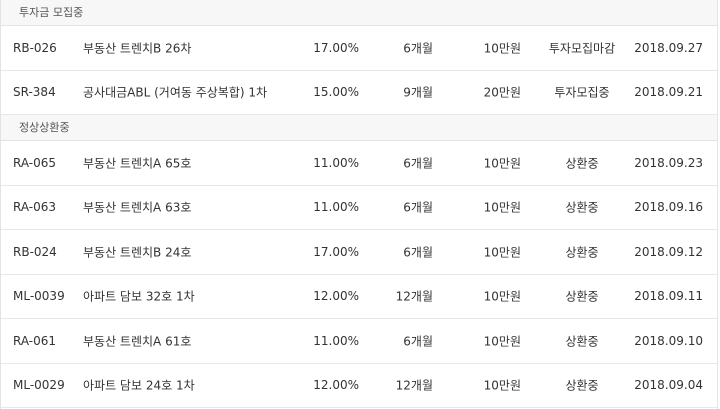 The height and width of the screenshot is (409, 720). Describe the element at coordinates (188, 47) in the screenshot. I see `product-name: 부동산 트렌치B 26차` at that location.